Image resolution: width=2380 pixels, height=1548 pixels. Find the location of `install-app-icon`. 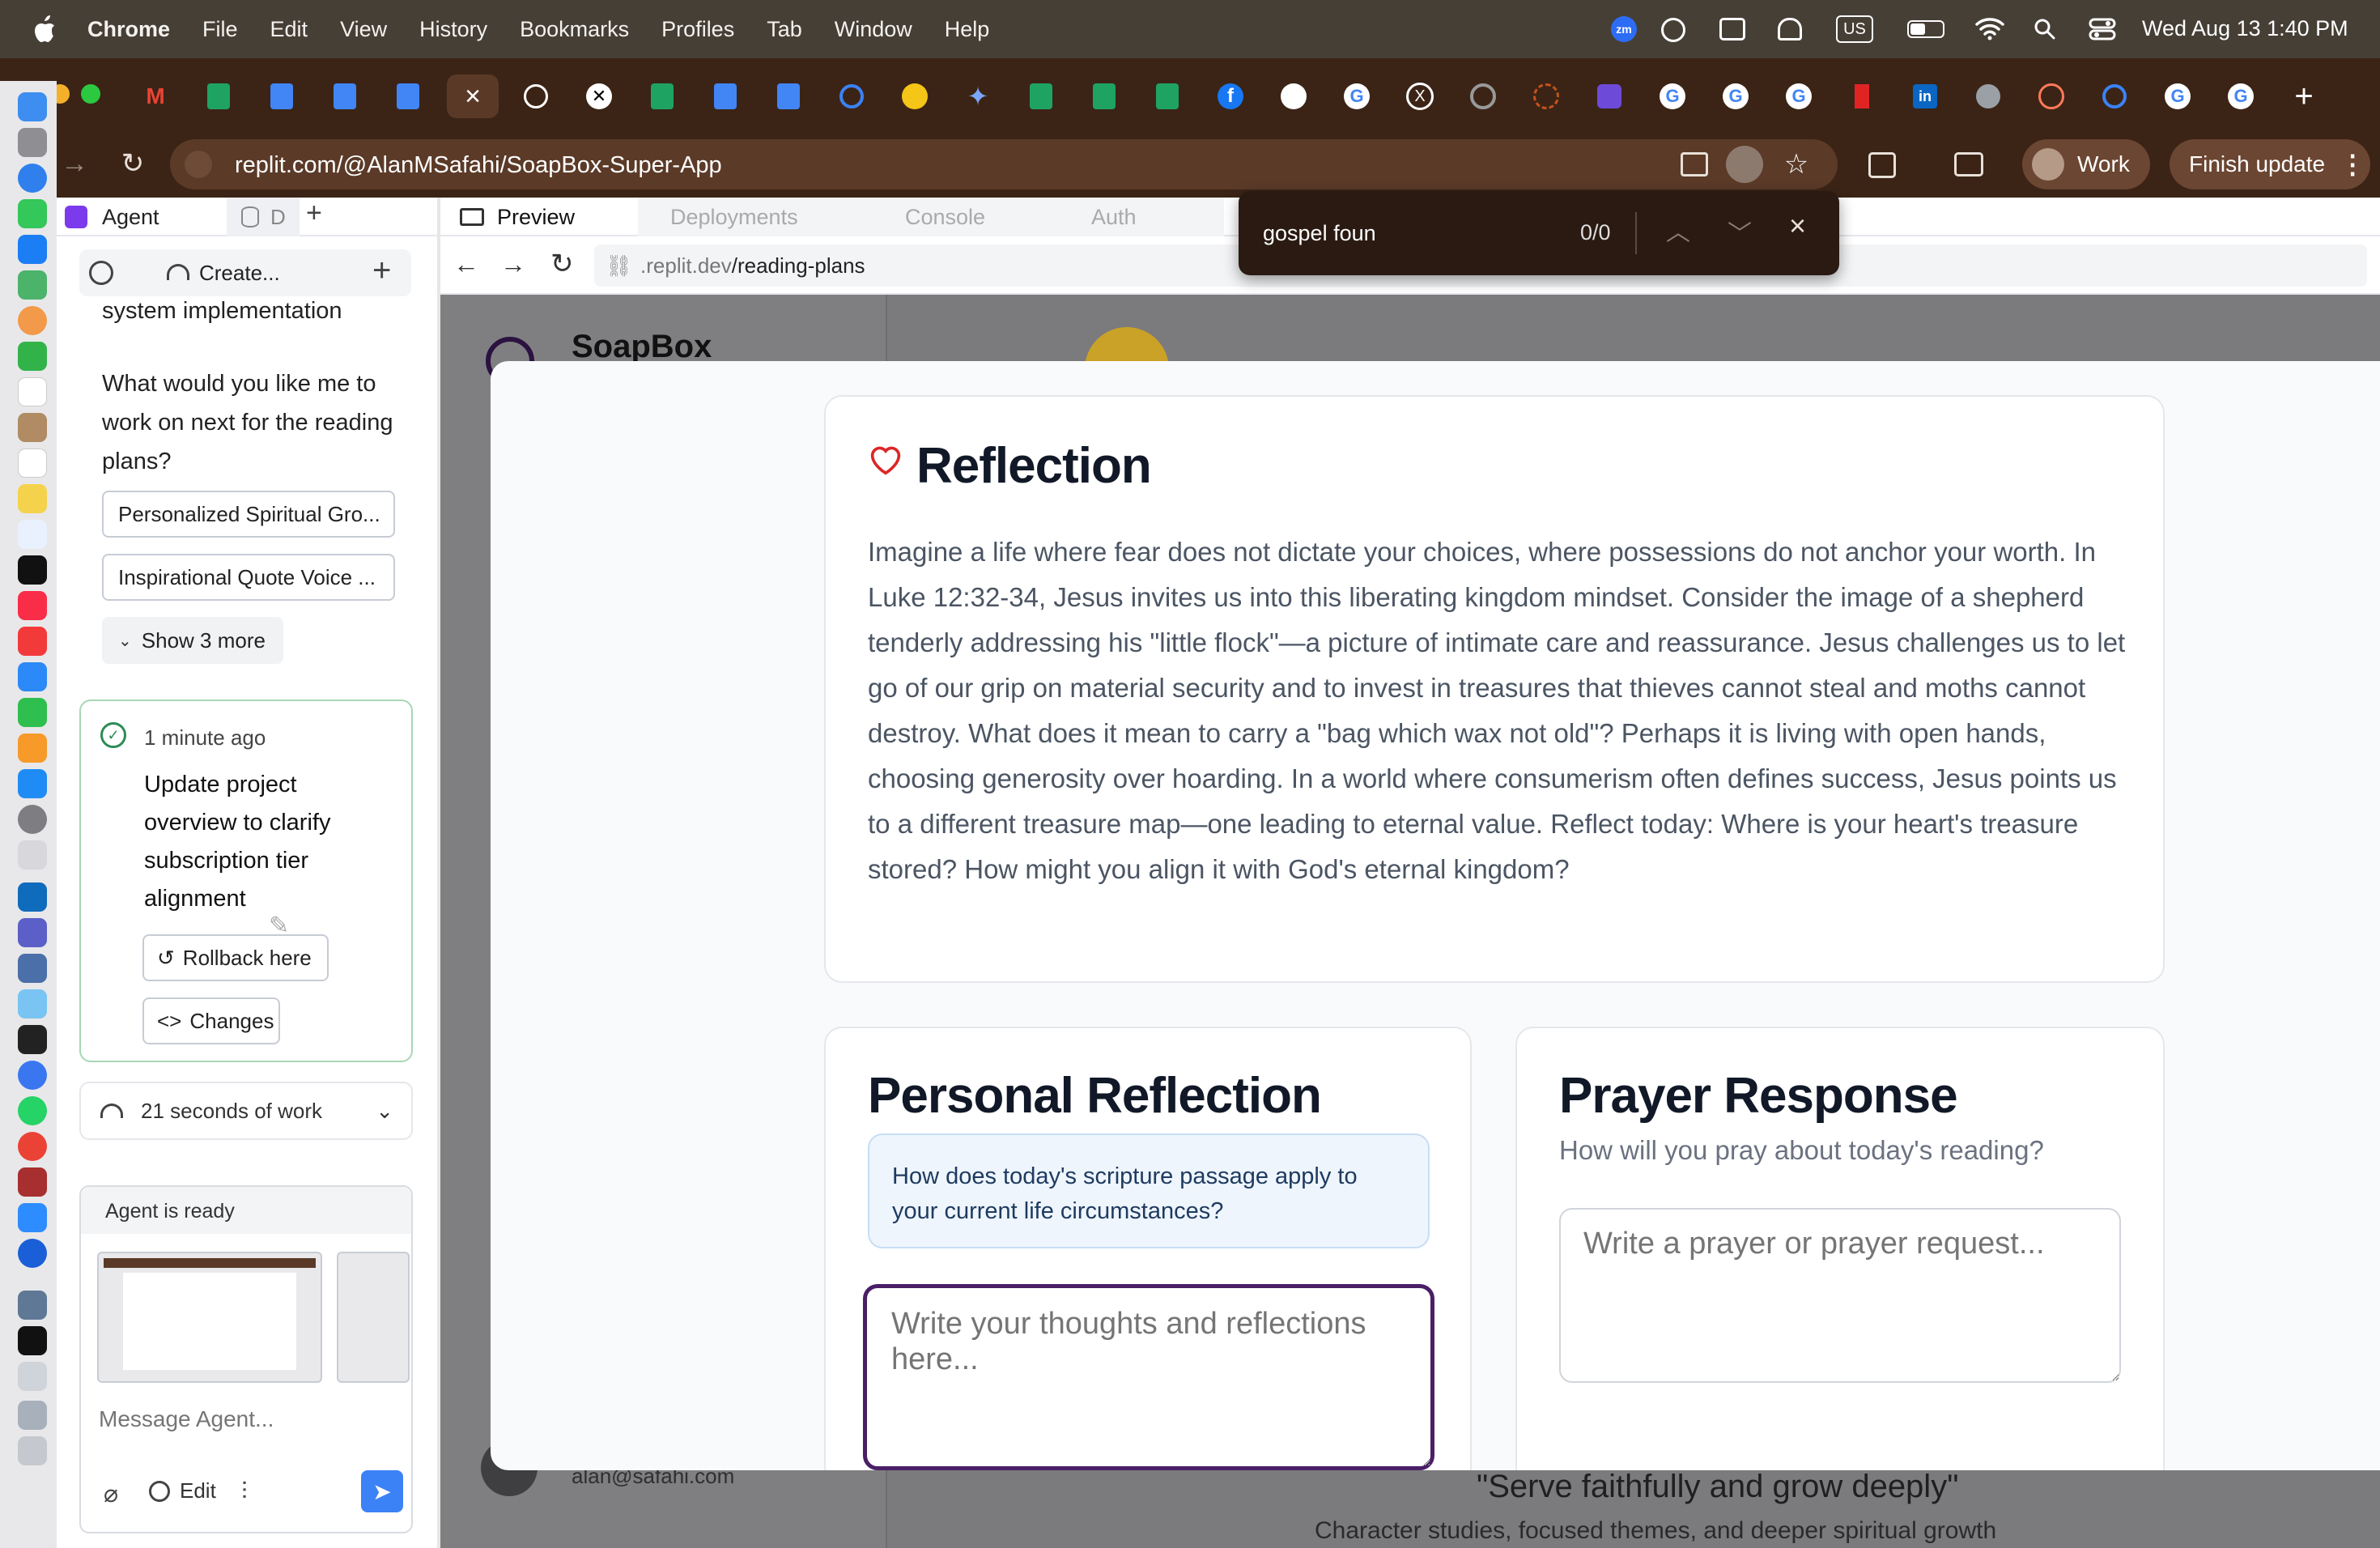

install-app-icon is located at coordinates (1695, 164).